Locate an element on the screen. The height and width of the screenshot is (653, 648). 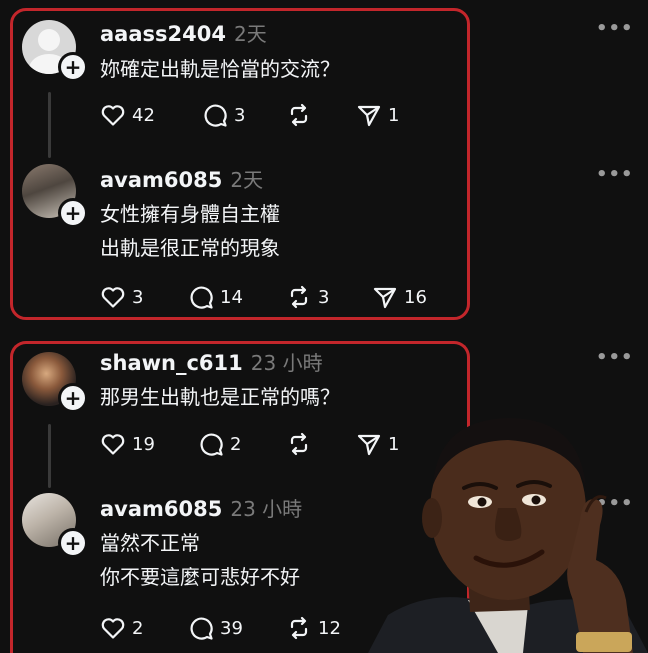
share-count: 16 is located at coordinates (415, 297).